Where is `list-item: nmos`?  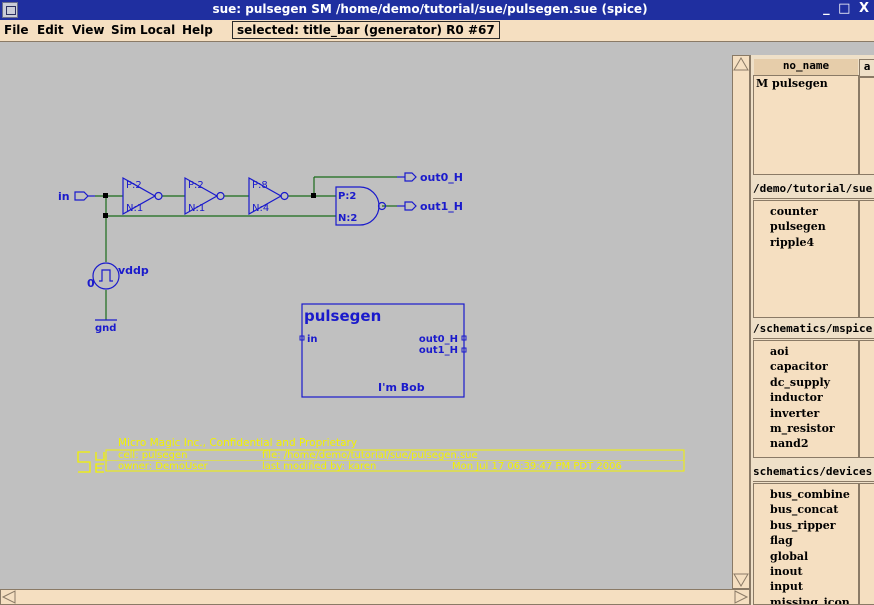
list-item: nmos is located at coordinates (814, 454).